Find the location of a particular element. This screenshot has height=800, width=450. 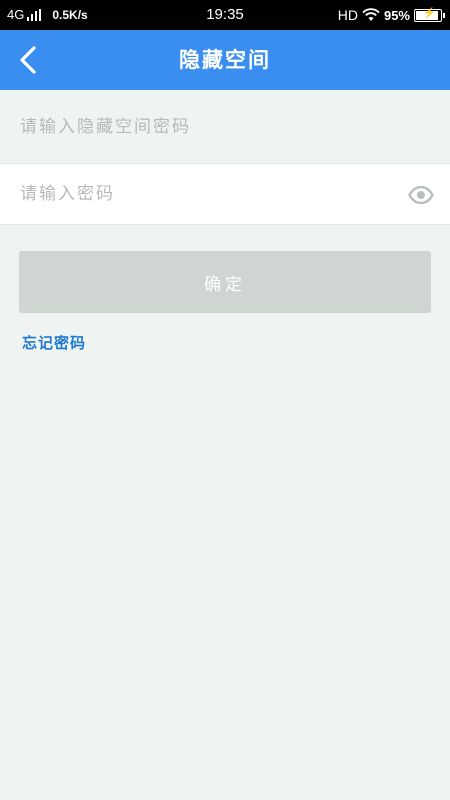

battery-percent: 95% is located at coordinates (396, 15).